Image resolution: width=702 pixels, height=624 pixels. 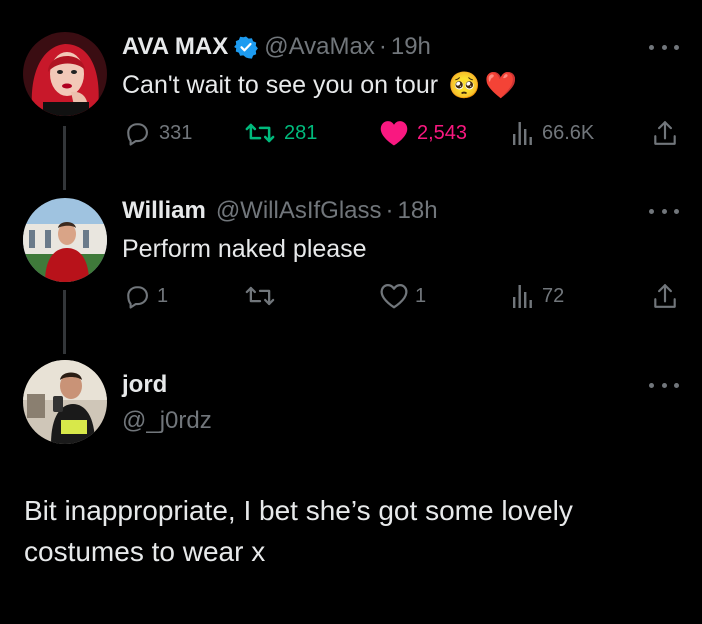 I want to click on avatar-william, so click(x=65, y=240).